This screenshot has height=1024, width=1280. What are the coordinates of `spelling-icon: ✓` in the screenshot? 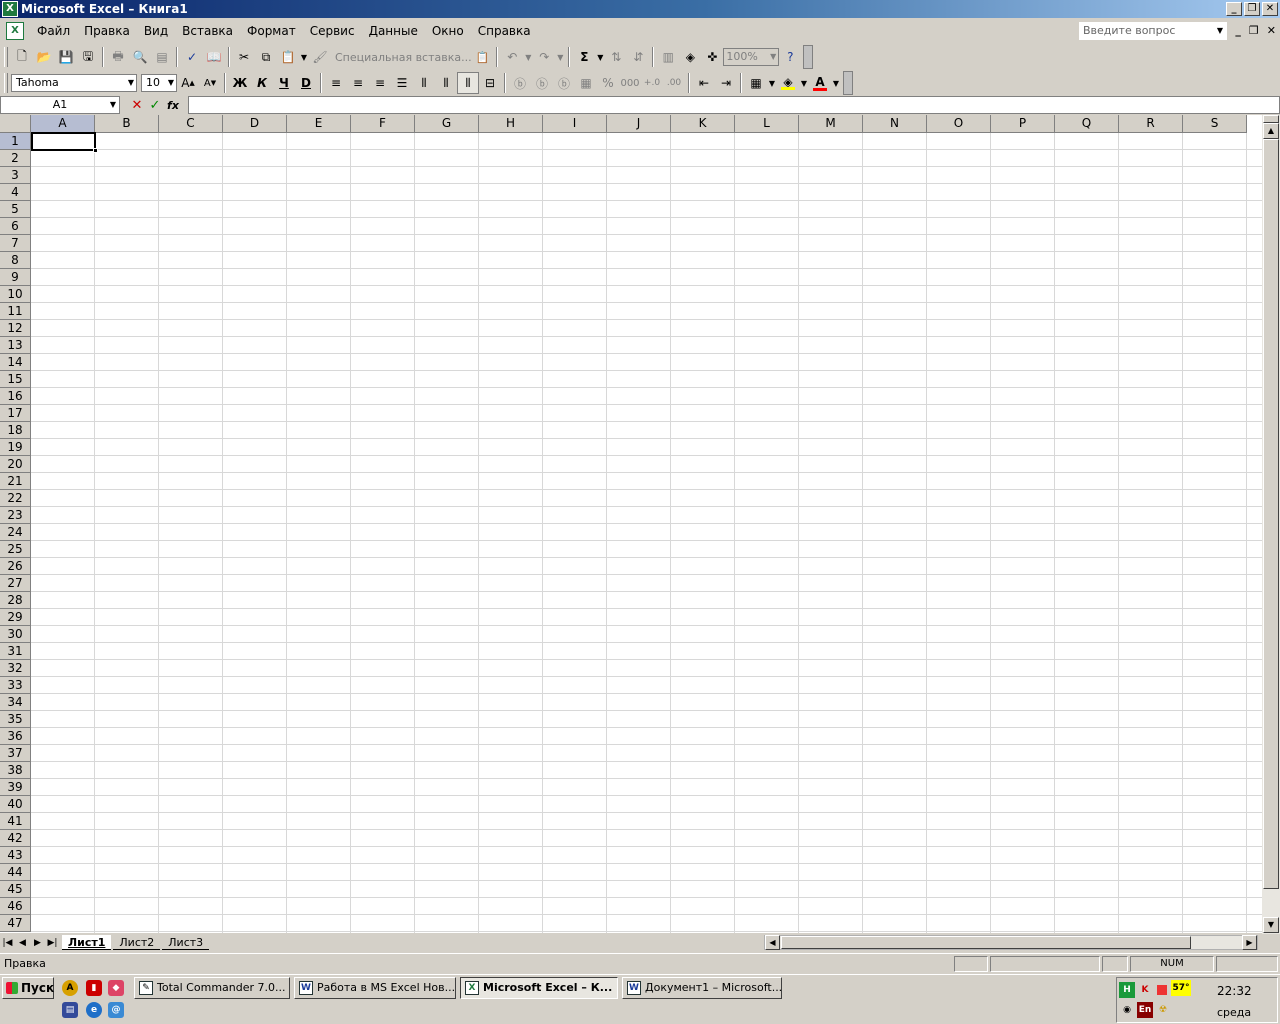 It's located at (192, 57).